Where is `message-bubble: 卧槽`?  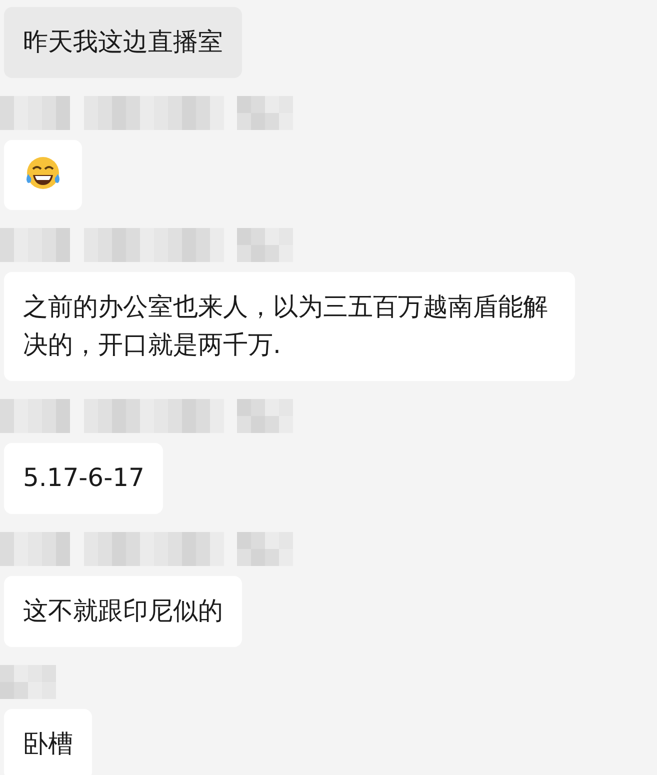 message-bubble: 卧槽 is located at coordinates (48, 742).